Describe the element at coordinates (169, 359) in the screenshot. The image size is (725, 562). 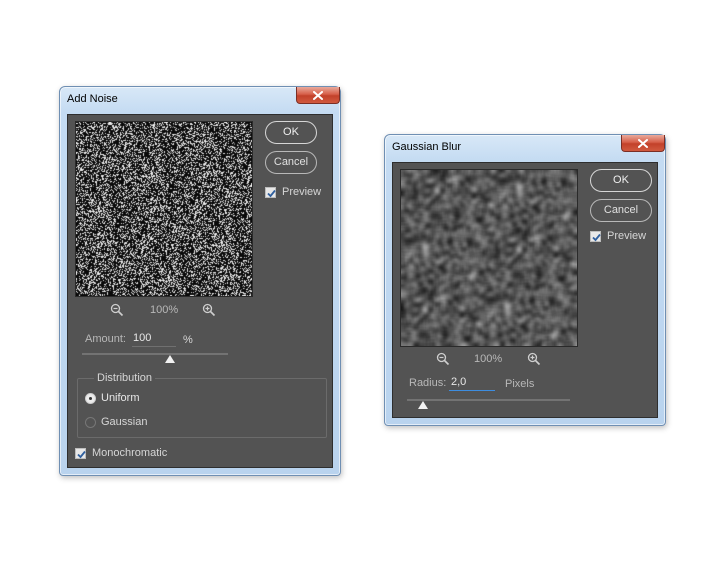
I see `amount-slider-thumb` at that location.